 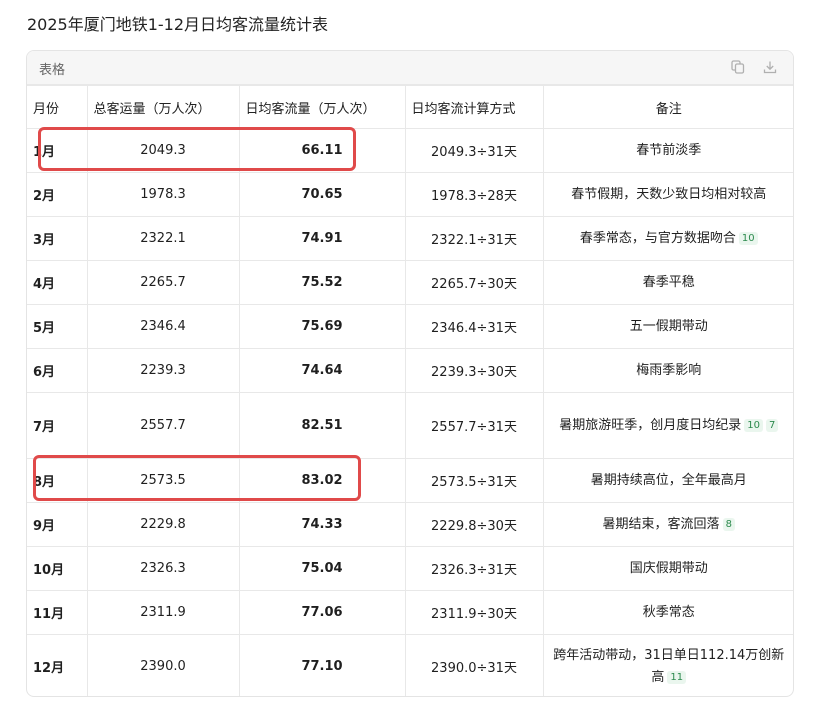 I want to click on citation-badge: 7, so click(x=772, y=425).